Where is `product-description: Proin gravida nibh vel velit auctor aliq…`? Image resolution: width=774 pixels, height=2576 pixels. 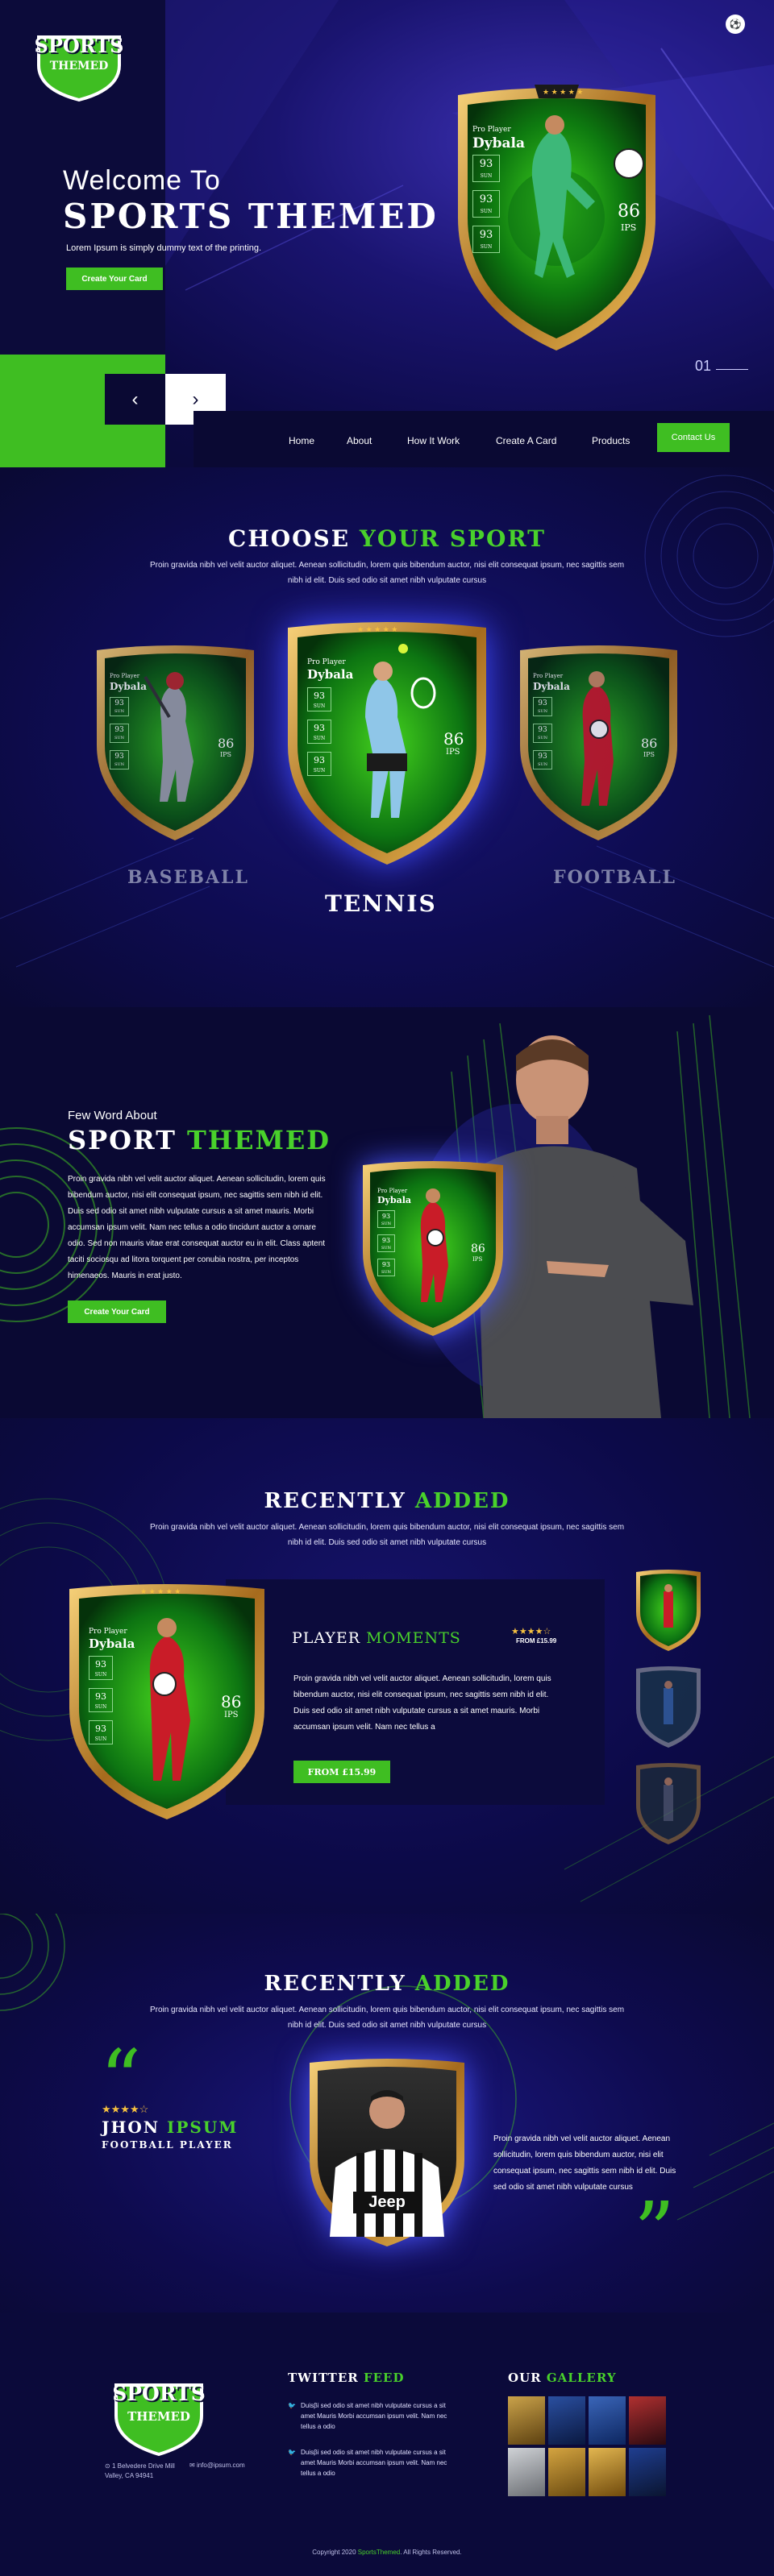
product-description: Proin gravida nibh vel velit auctor aliq… is located at coordinates (422, 1703).